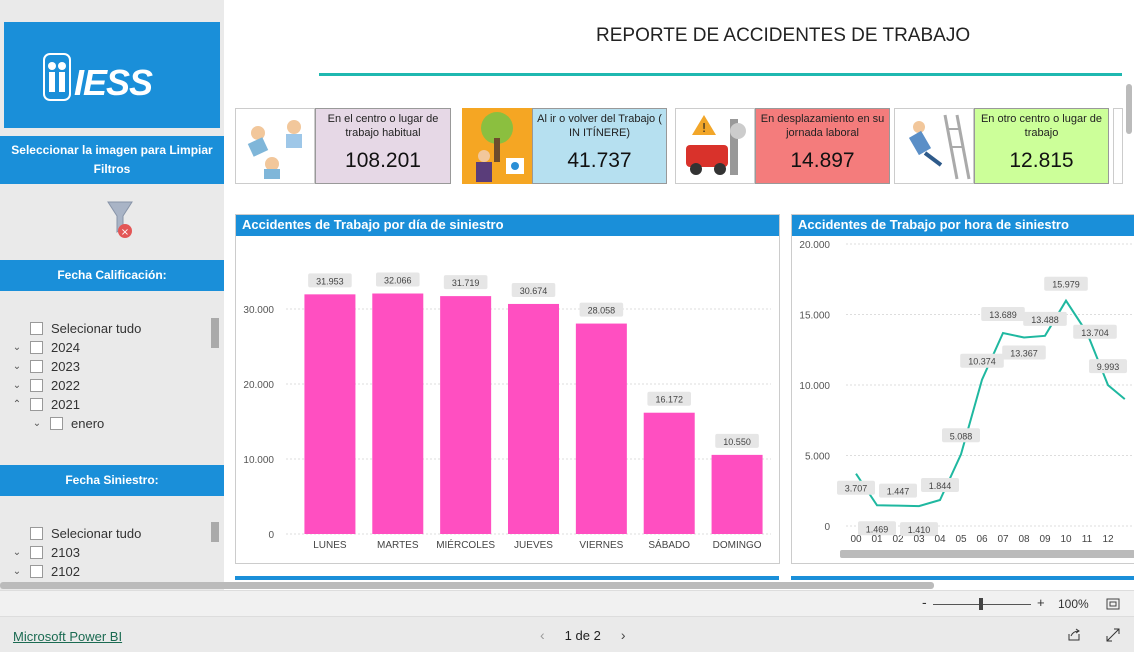 The height and width of the screenshot is (652, 1134). What do you see at coordinates (720, 74) in the screenshot?
I see `title-divider` at bounding box center [720, 74].